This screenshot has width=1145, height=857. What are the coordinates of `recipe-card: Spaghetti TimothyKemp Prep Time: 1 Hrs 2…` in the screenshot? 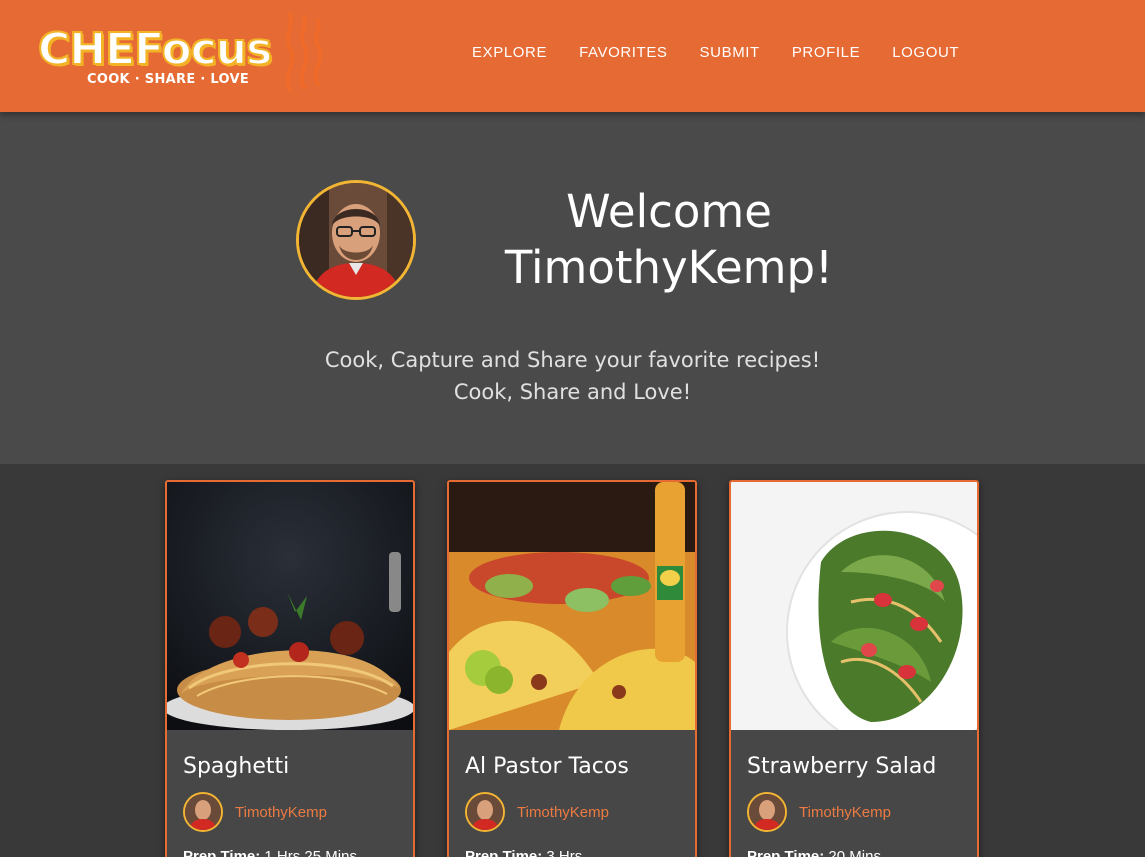 It's located at (290, 668).